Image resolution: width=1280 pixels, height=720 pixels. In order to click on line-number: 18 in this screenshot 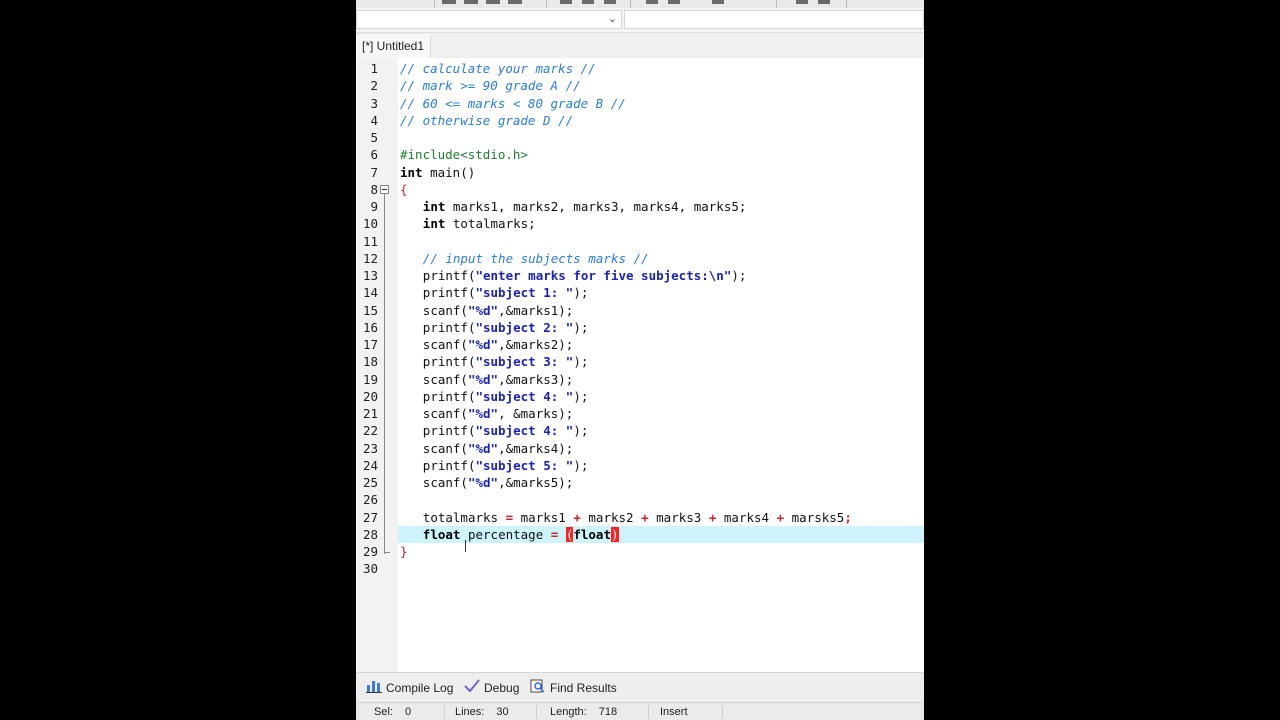, I will do `click(370, 362)`.